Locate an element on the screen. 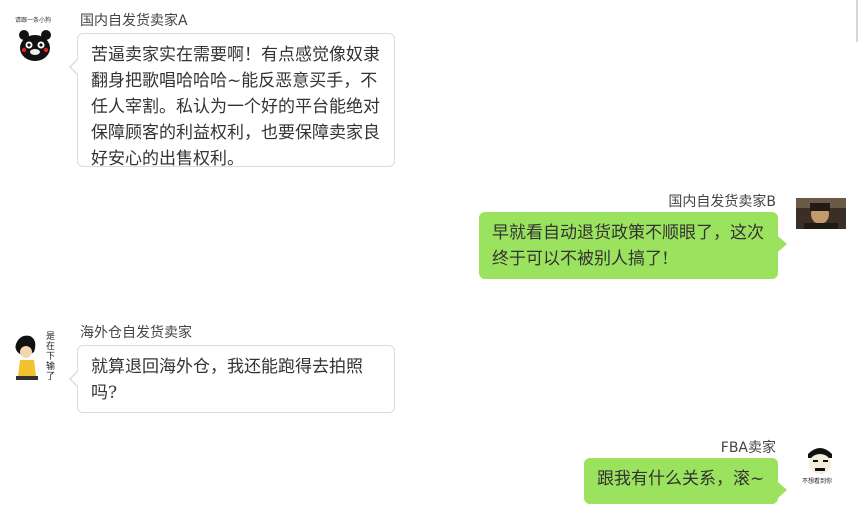  cartoon-face-avatar: 不想看到你 is located at coordinates (820, 465).